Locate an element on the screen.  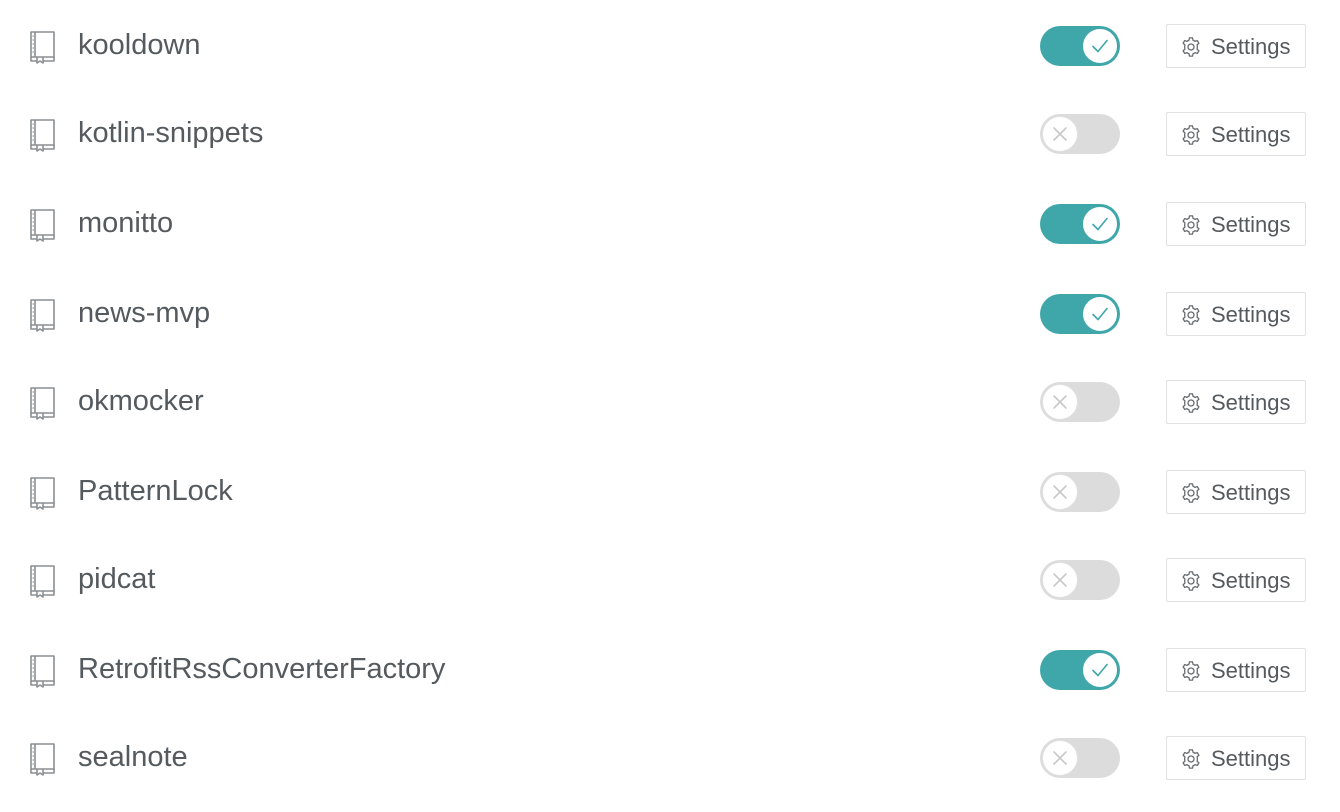
repo-name: okmocker is located at coordinates (141, 401).